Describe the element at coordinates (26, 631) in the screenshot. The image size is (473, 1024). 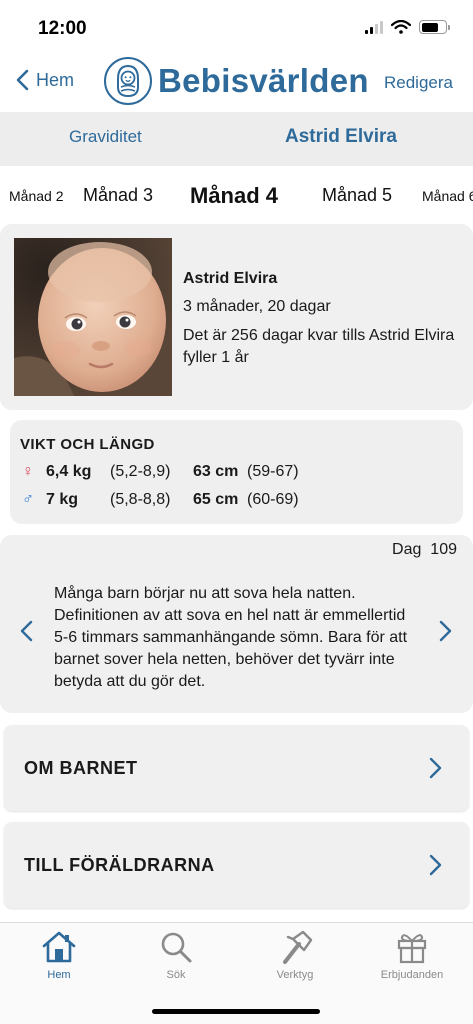
I see `previous-tip-button` at that location.